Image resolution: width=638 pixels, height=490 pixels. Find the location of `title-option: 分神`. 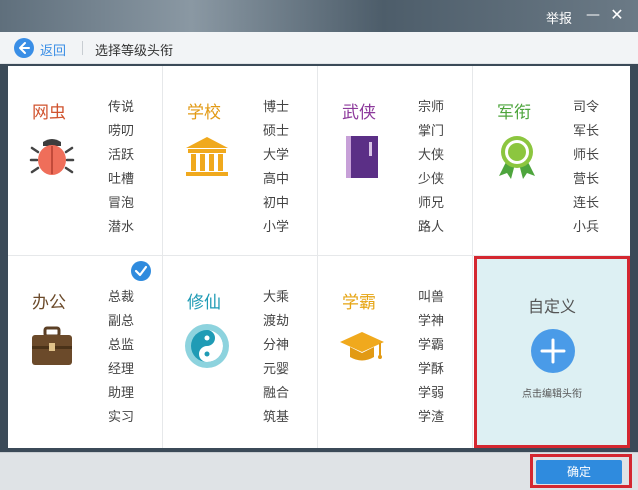

title-option: 分神 is located at coordinates (276, 345).